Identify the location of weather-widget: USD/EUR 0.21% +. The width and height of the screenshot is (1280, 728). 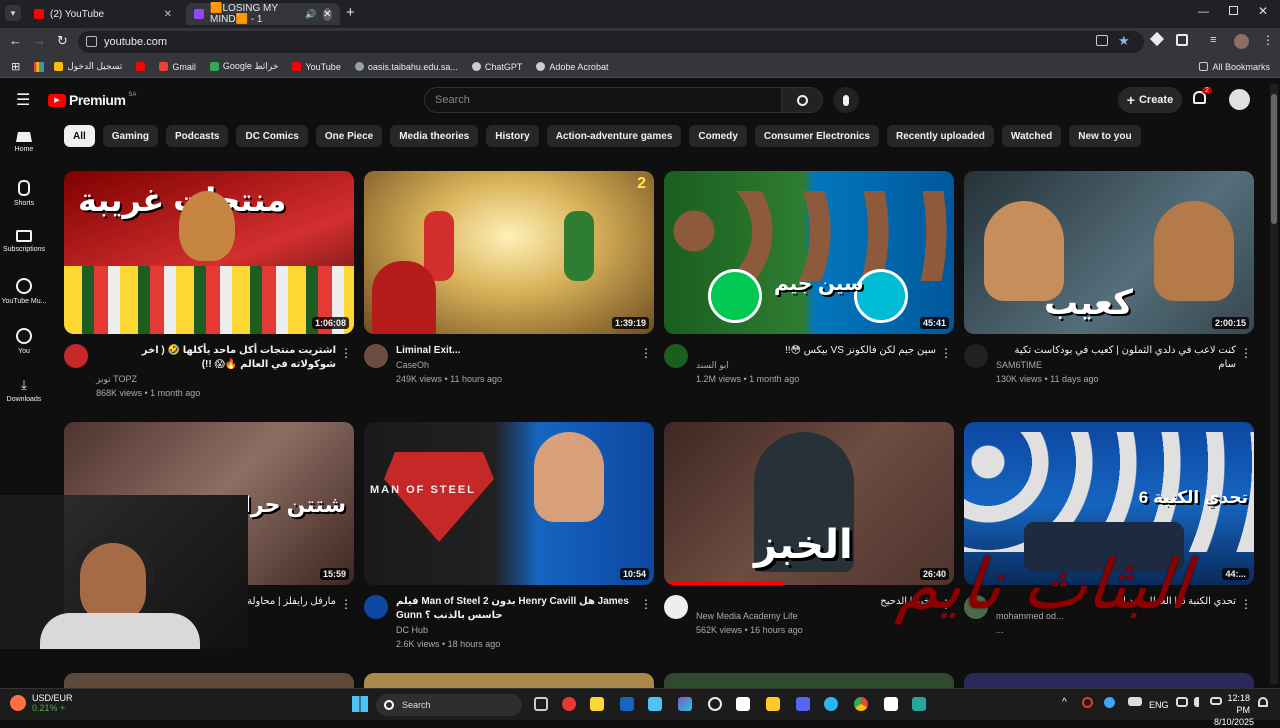
(41, 703).